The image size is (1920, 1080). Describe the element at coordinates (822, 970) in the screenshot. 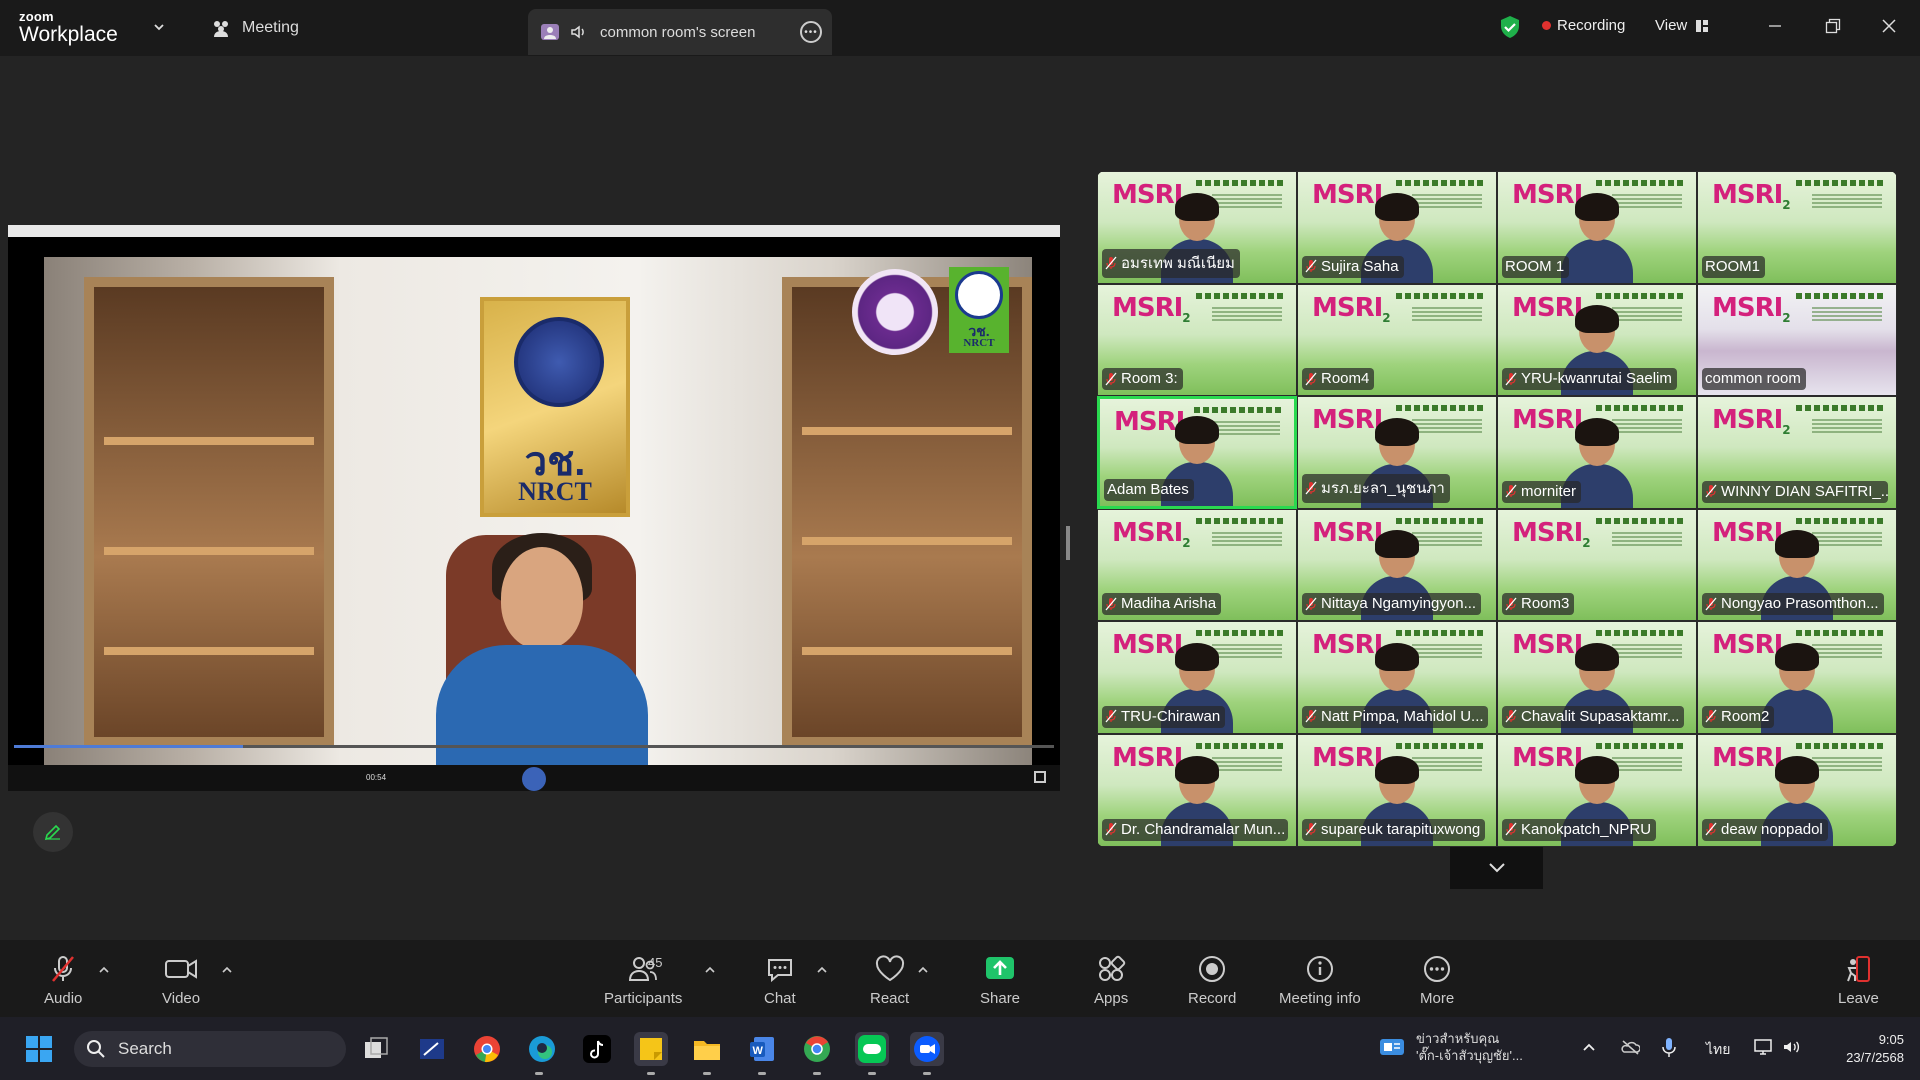

I see `chat-options-icon` at that location.